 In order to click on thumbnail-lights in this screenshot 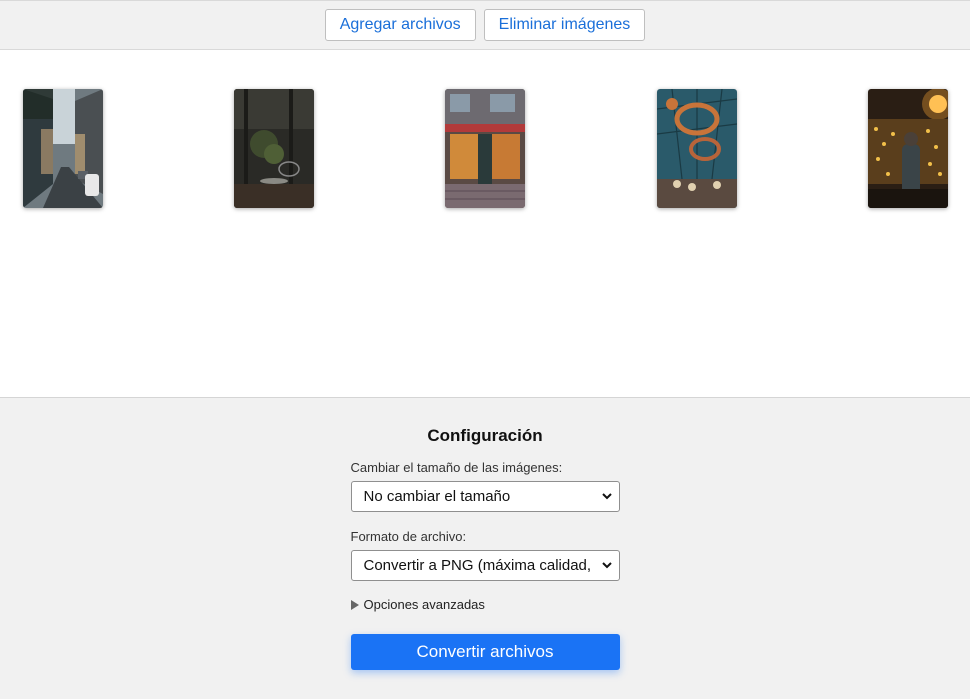, I will do `click(908, 148)`.